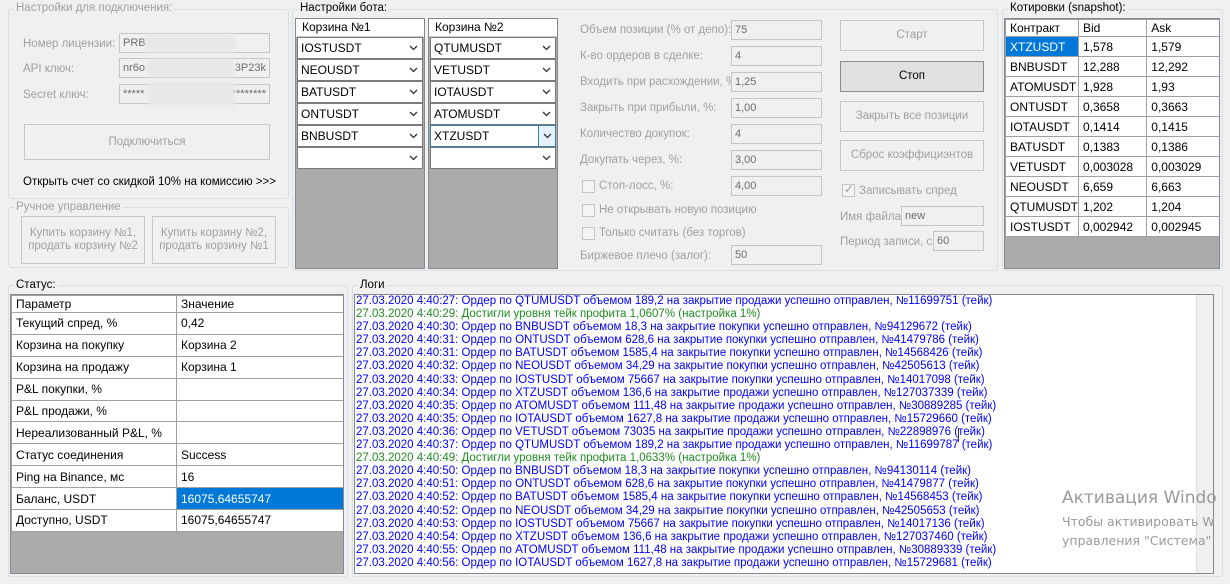 The width and height of the screenshot is (1230, 584). What do you see at coordinates (942, 216) in the screenshot?
I see `filename-field: new` at bounding box center [942, 216].